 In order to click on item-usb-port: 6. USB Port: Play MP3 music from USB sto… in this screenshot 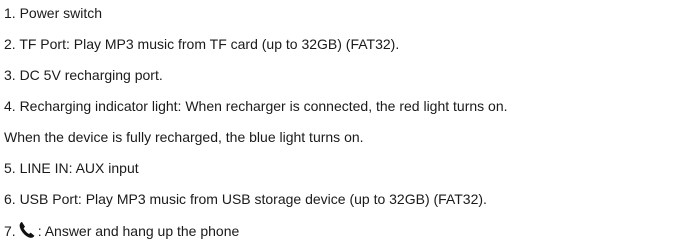, I will do `click(245, 199)`.